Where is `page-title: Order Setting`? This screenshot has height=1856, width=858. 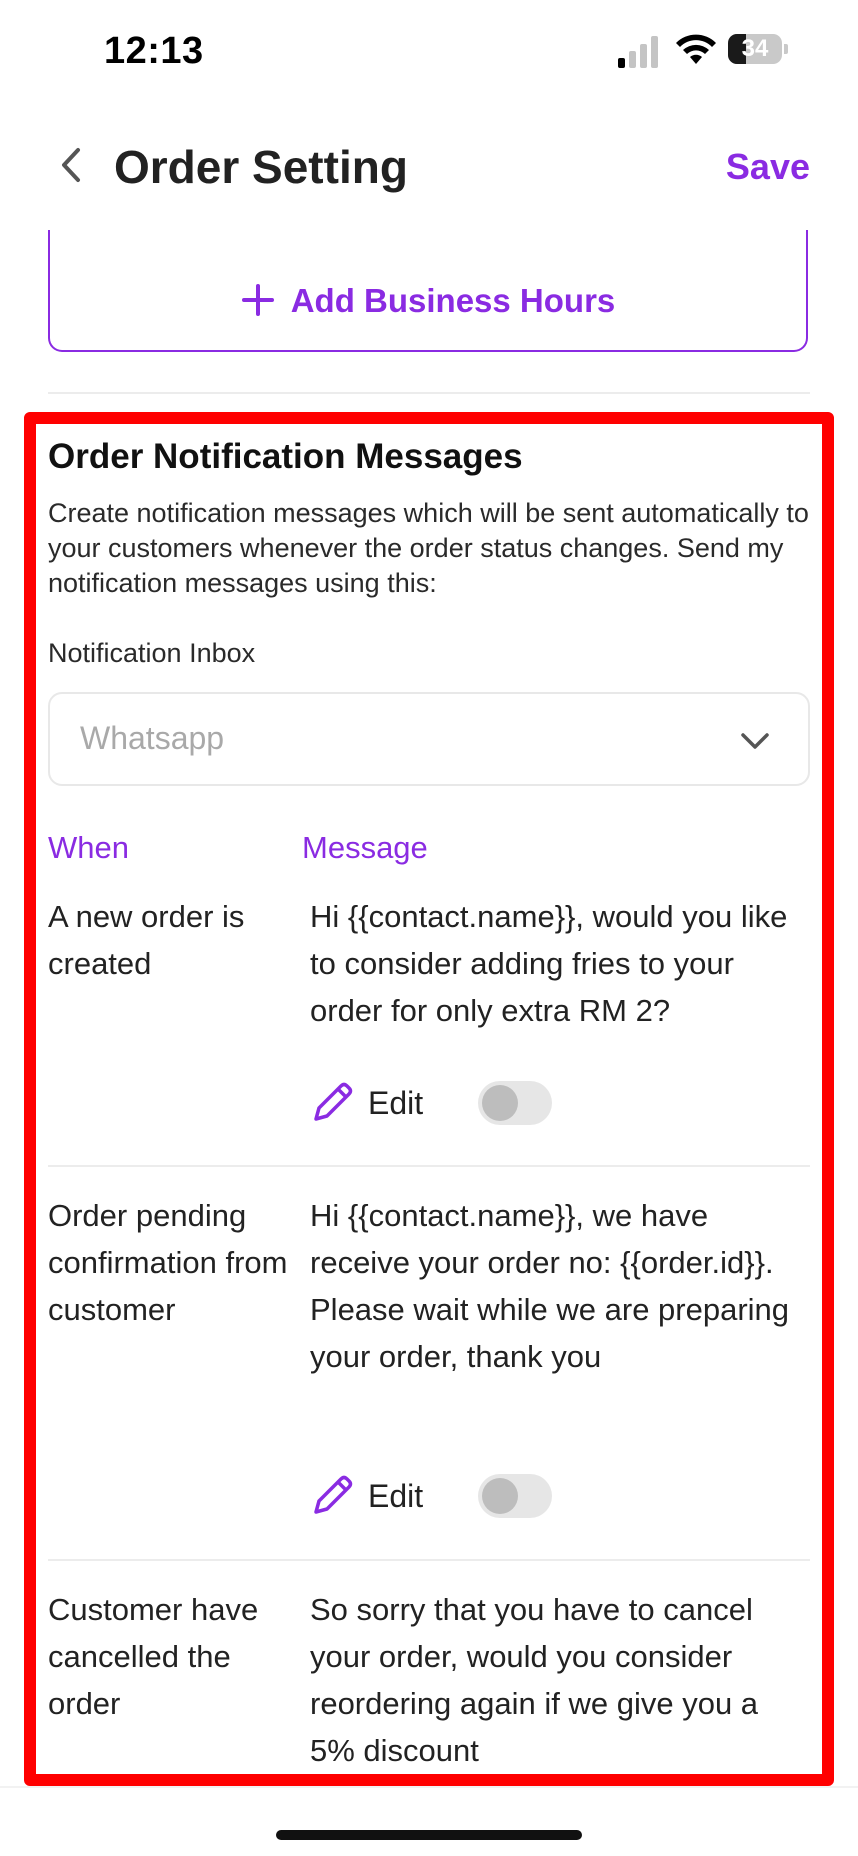
page-title: Order Setting is located at coordinates (261, 167).